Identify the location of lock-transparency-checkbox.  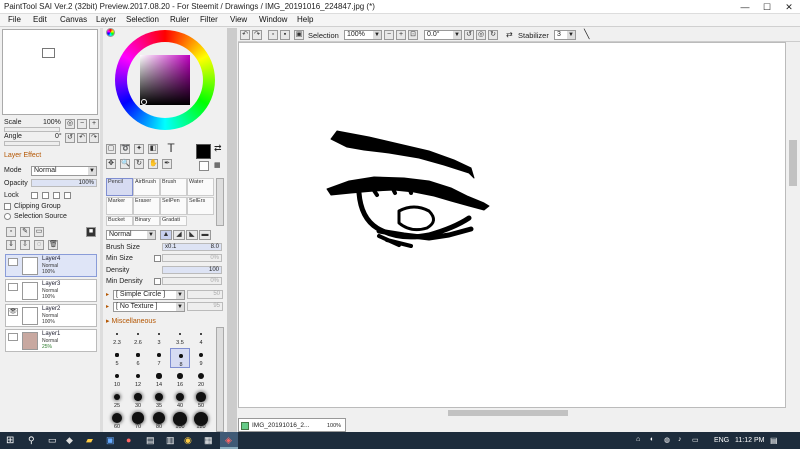
(34, 195).